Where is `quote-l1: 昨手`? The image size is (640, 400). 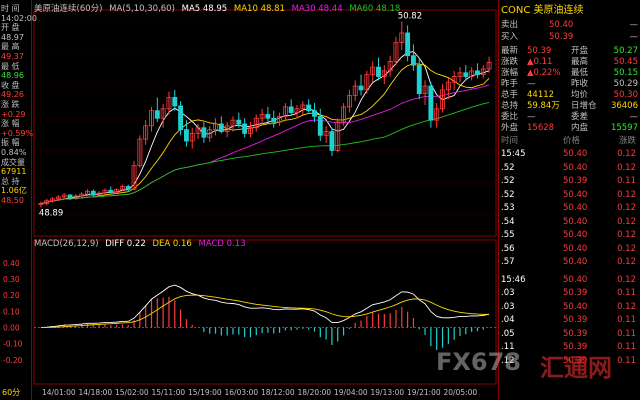 quote-l1: 昨手 is located at coordinates (510, 84).